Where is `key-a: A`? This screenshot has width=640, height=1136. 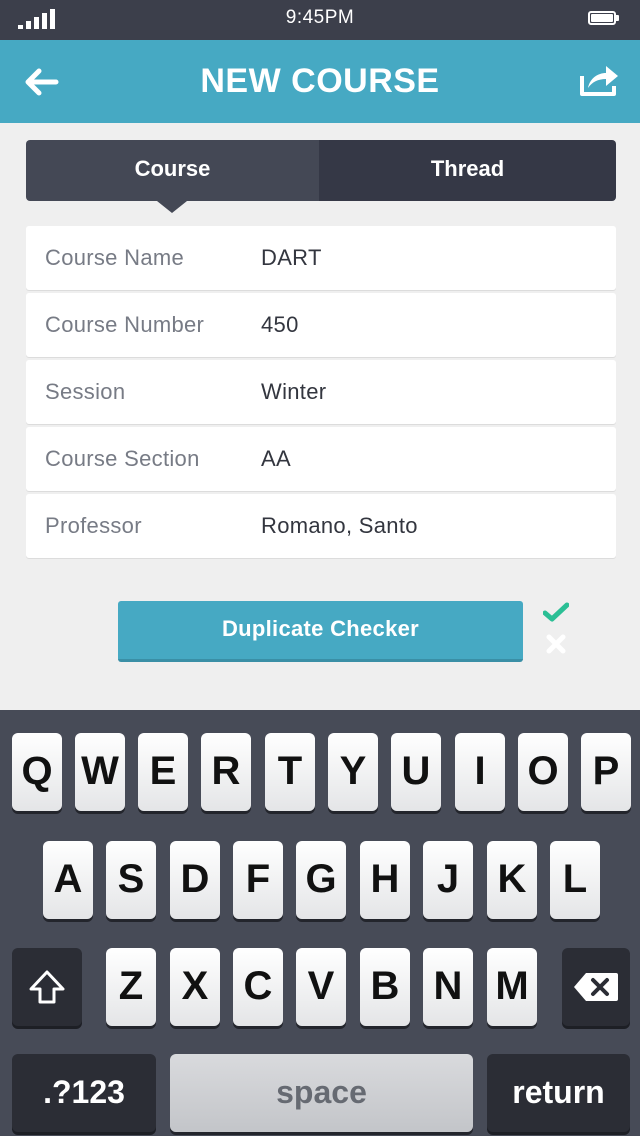 key-a: A is located at coordinates (68, 880).